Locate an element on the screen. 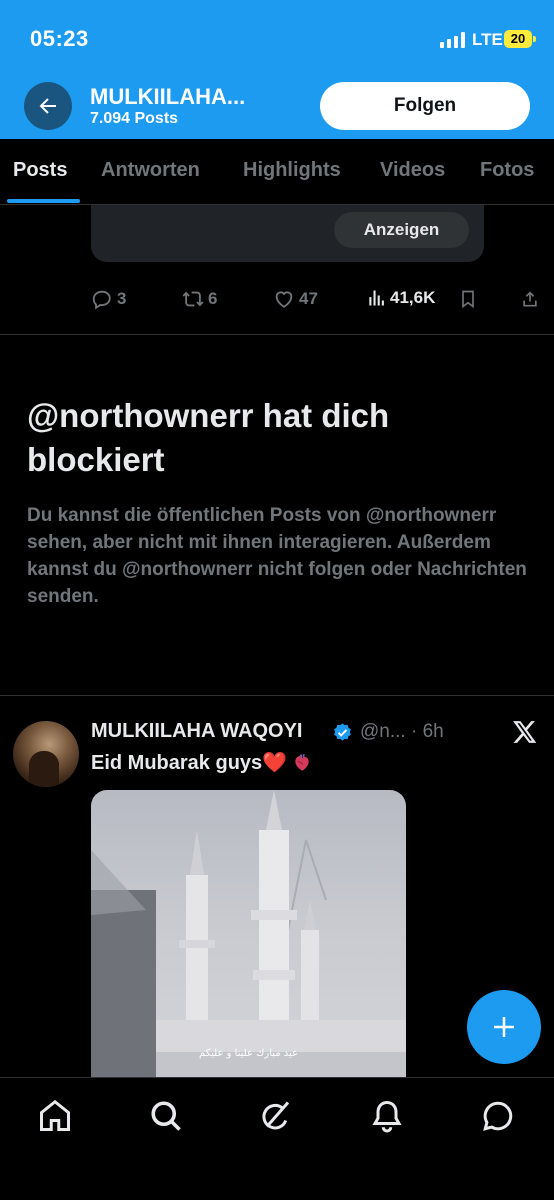  post-count: 7.094 Posts is located at coordinates (134, 118).